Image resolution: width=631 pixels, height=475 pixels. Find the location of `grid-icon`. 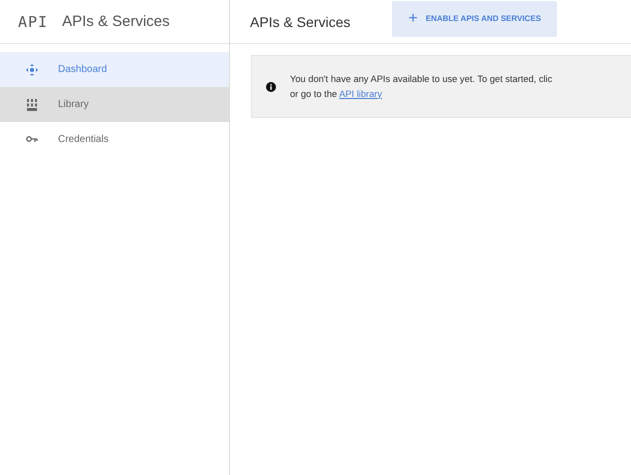

grid-icon is located at coordinates (32, 104).